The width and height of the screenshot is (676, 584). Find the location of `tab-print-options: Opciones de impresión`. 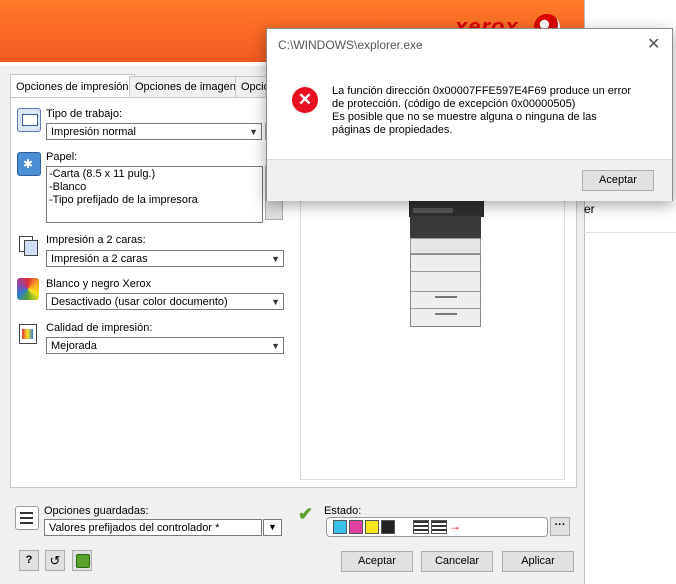

tab-print-options: Opciones de impresión is located at coordinates (72, 86).